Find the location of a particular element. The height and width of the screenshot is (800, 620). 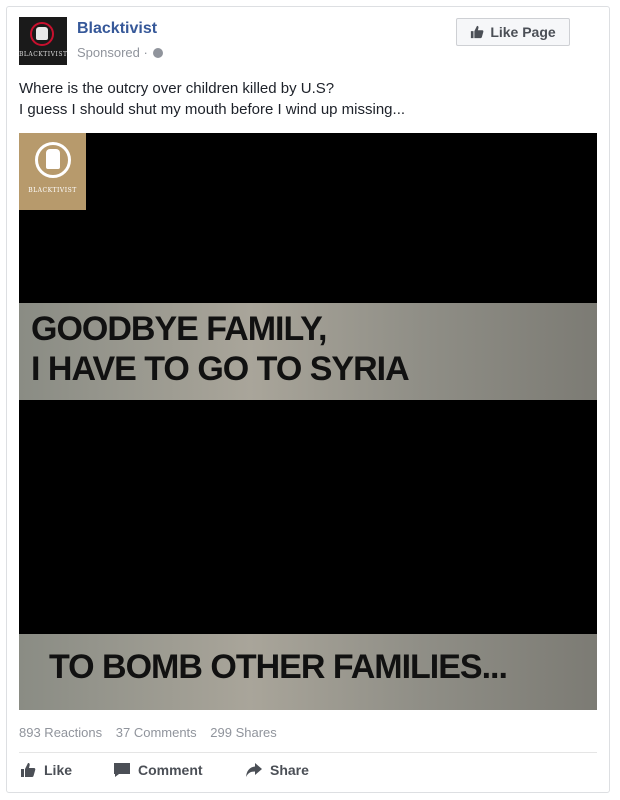

media-logo-text: BLACKTIVIST is located at coordinates (52, 190).